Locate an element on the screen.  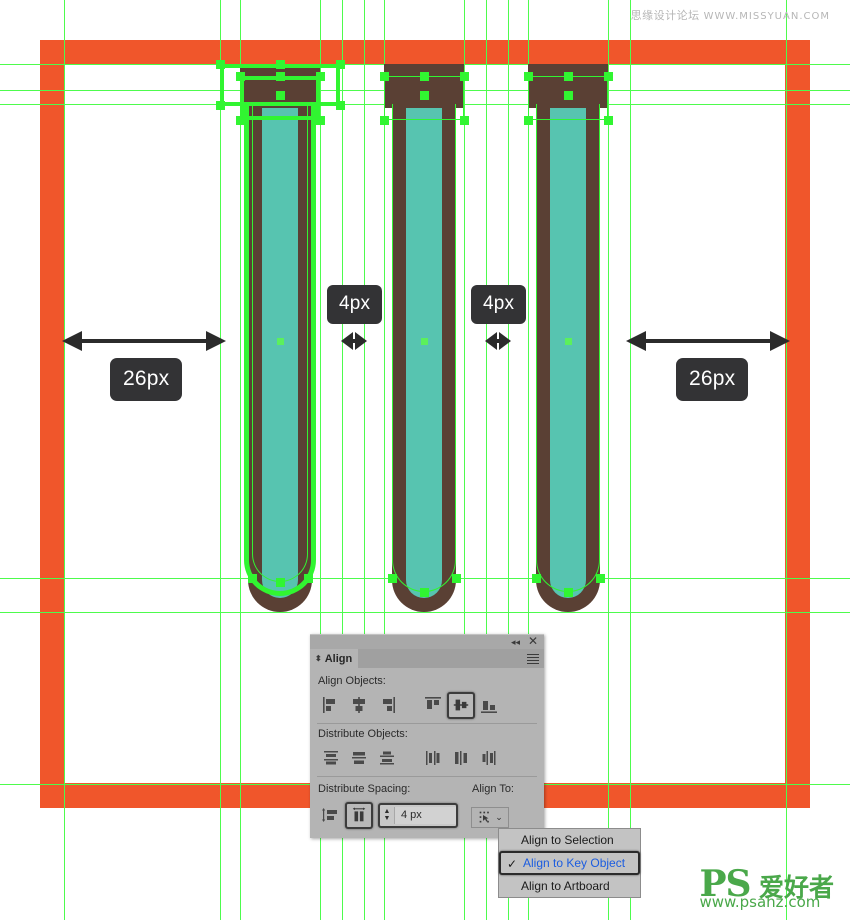
menu-item-label: Align to Selection is located at coordinates (567, 840).